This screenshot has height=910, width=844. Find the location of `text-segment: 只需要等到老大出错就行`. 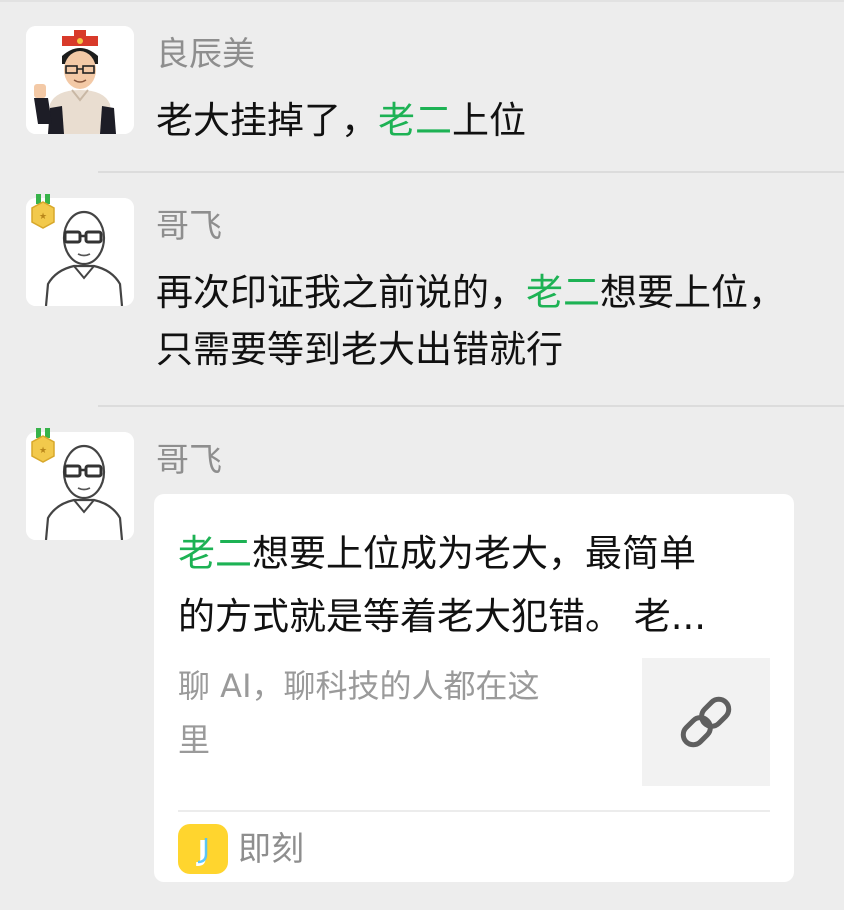

text-segment: 只需要等到老大出错就行 is located at coordinates (359, 349).